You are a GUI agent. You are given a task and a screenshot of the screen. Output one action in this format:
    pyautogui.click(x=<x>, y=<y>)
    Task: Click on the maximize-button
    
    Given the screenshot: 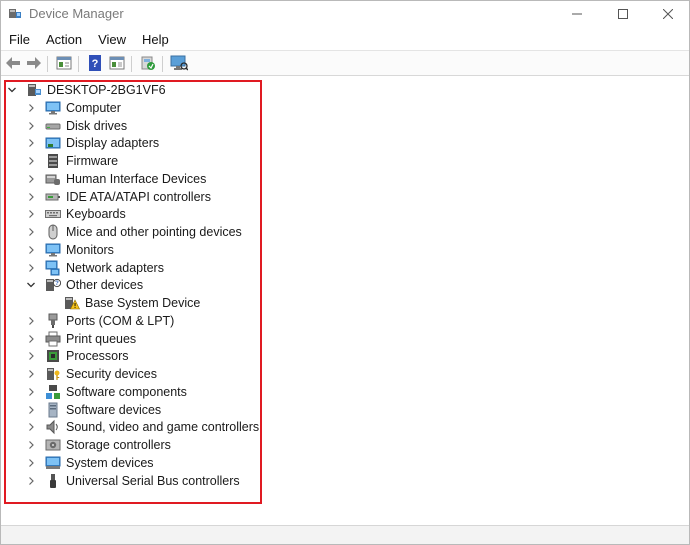 What is the action you would take?
    pyautogui.click(x=623, y=14)
    